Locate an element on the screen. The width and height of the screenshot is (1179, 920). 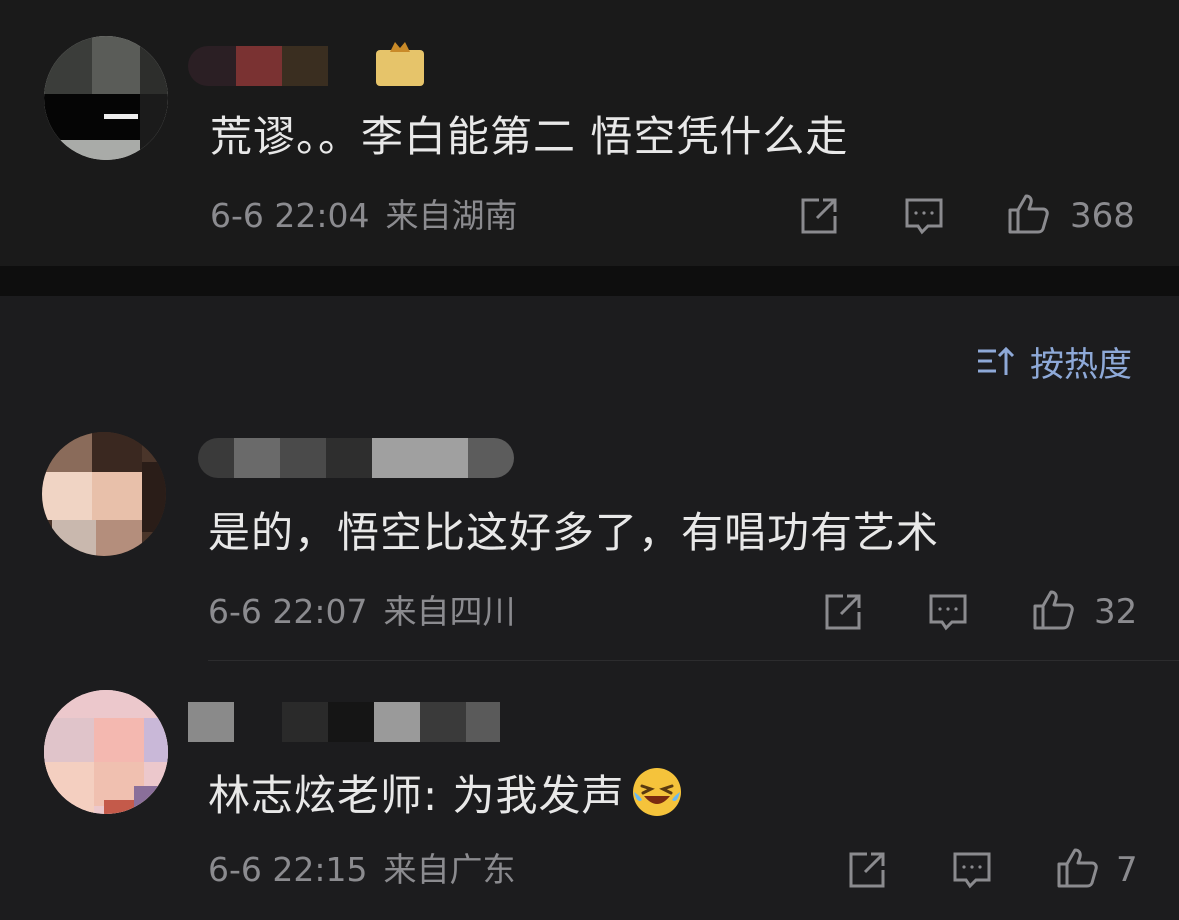
rofl-emoji-icon is located at coordinates (656, 792).